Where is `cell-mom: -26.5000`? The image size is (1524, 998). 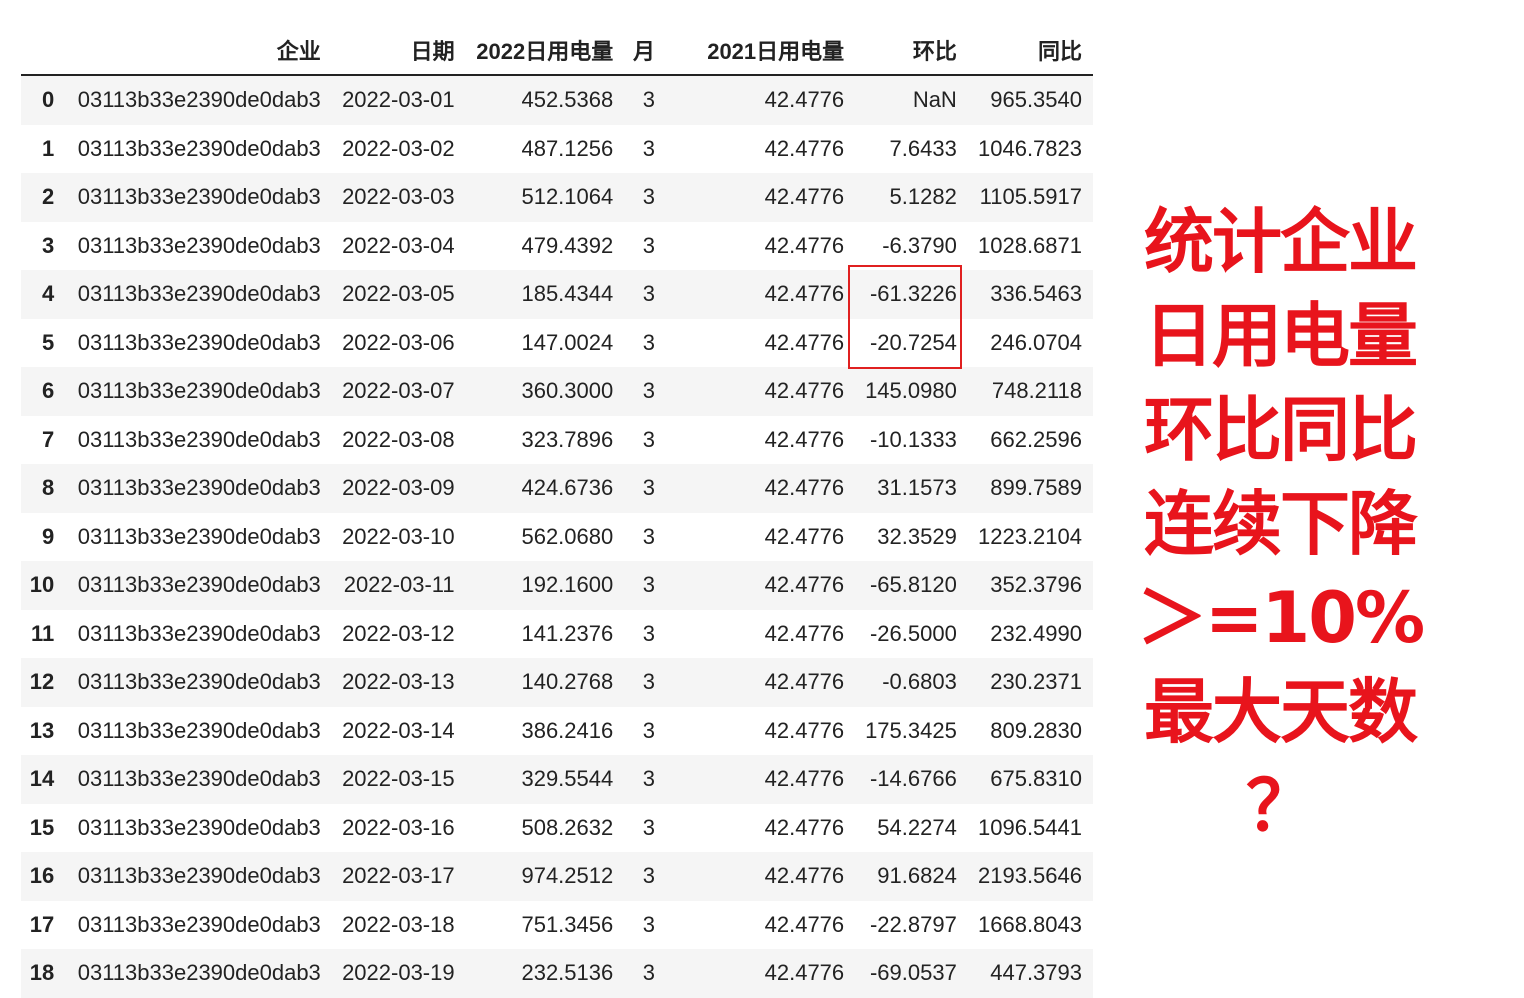 cell-mom: -26.5000 is located at coordinates (913, 633).